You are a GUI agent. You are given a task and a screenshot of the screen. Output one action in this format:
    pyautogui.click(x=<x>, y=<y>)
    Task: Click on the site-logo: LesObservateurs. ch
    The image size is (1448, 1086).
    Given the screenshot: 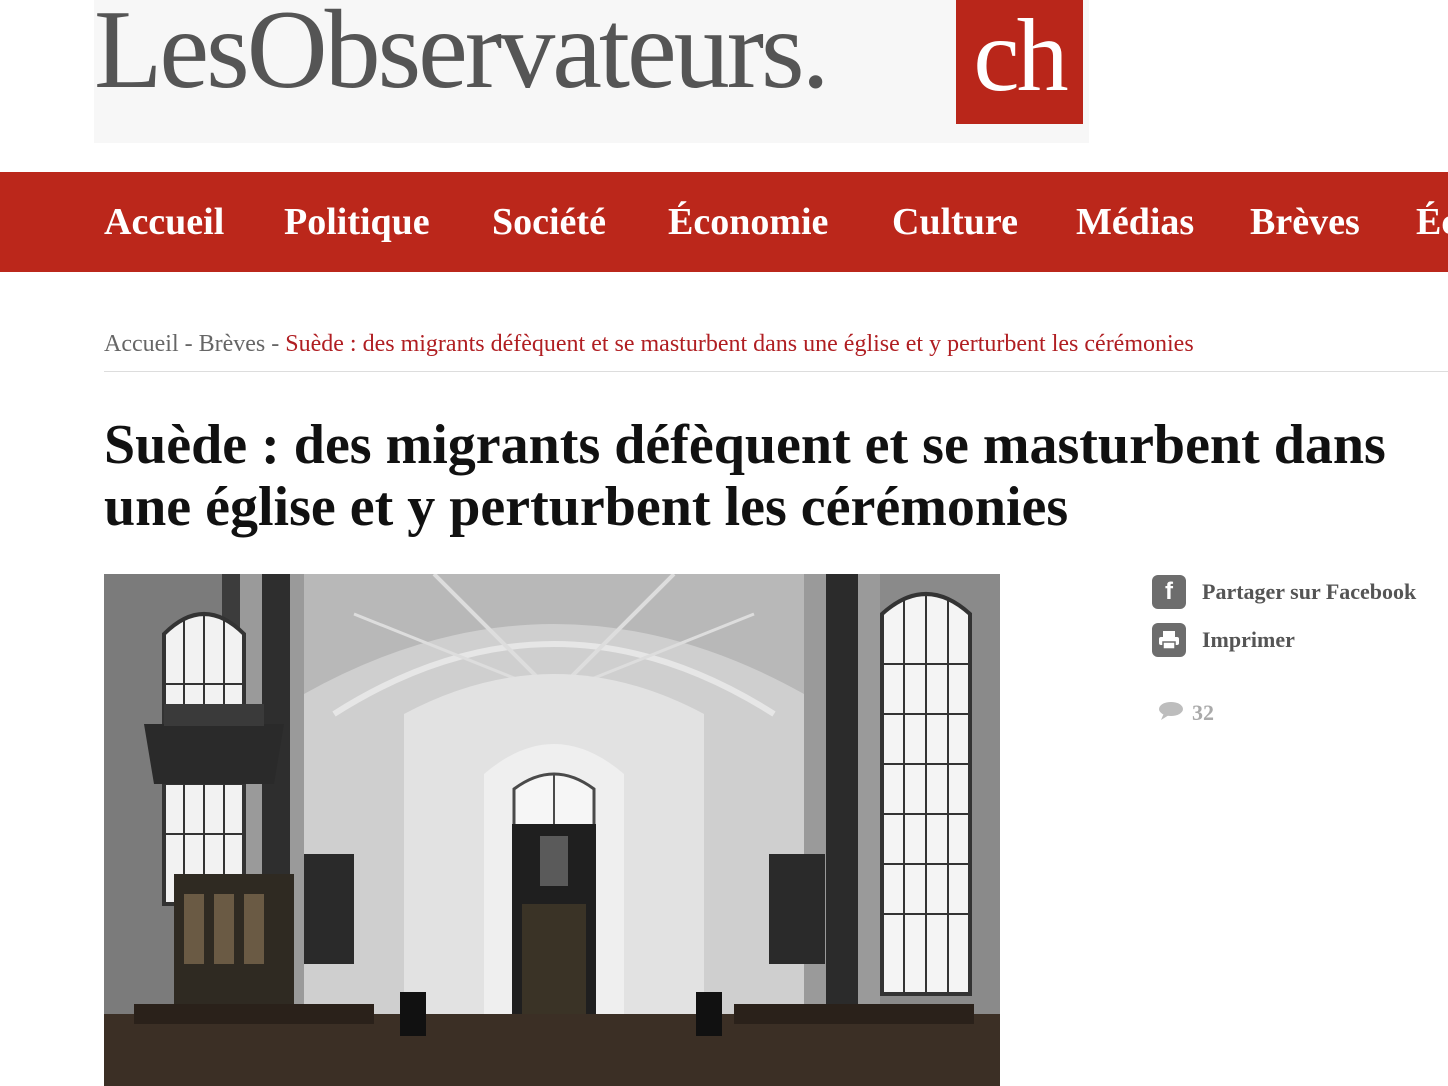 What is the action you would take?
    pyautogui.click(x=591, y=71)
    